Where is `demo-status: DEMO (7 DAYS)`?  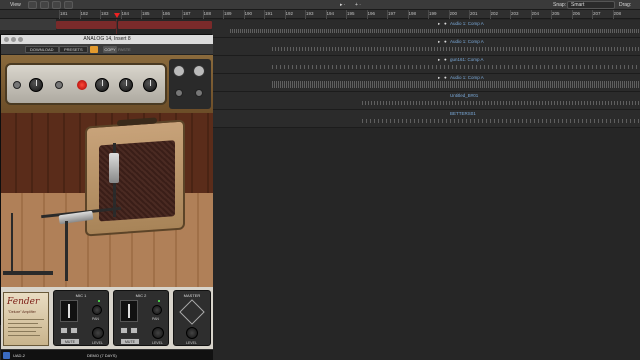
demo-status: DEMO (7 DAYS) is located at coordinates (102, 355).